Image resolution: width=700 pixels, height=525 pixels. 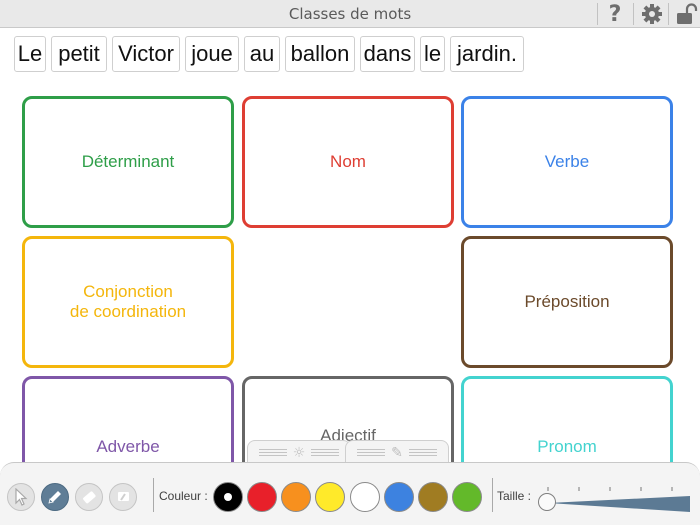 What do you see at coordinates (567, 302) in the screenshot?
I see `category-preposition: Préposition` at bounding box center [567, 302].